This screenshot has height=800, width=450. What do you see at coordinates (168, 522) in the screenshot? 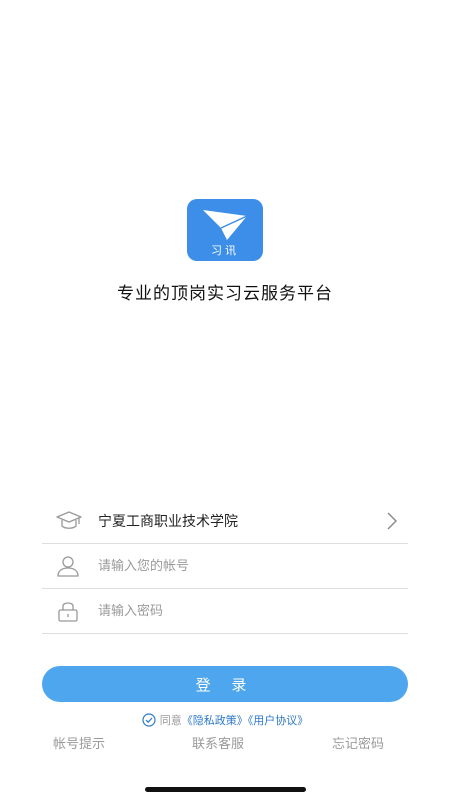
I see `school-name: 宁夏工商职业技术学院` at bounding box center [168, 522].